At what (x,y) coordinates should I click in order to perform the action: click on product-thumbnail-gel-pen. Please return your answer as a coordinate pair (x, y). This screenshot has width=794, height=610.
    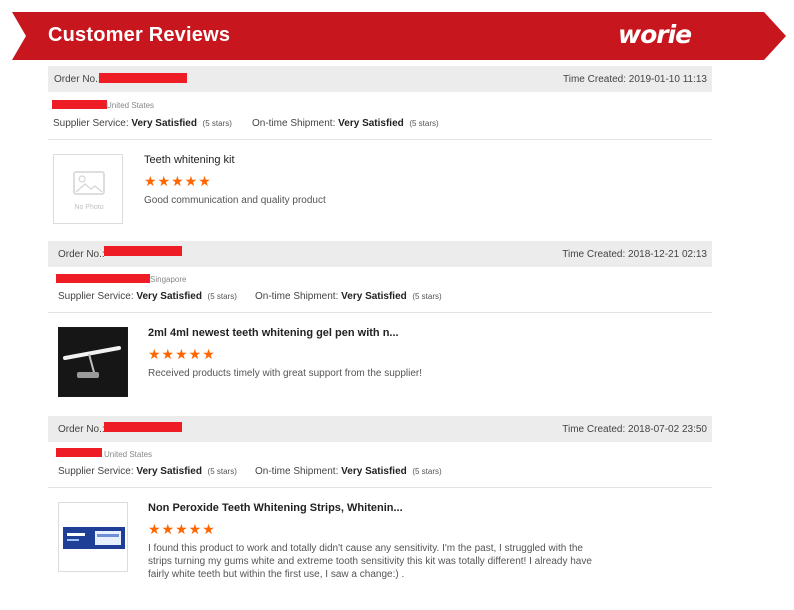
    Looking at the image, I should click on (93, 362).